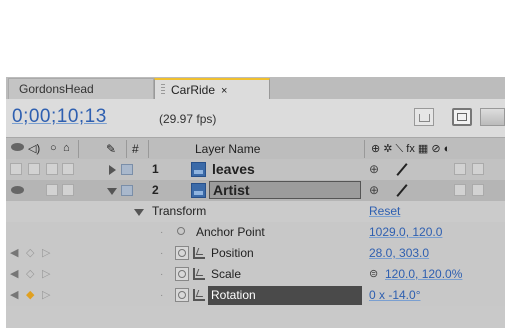 The image size is (505, 328). I want to click on frame-rate-label: (29.97 fps), so click(188, 119).